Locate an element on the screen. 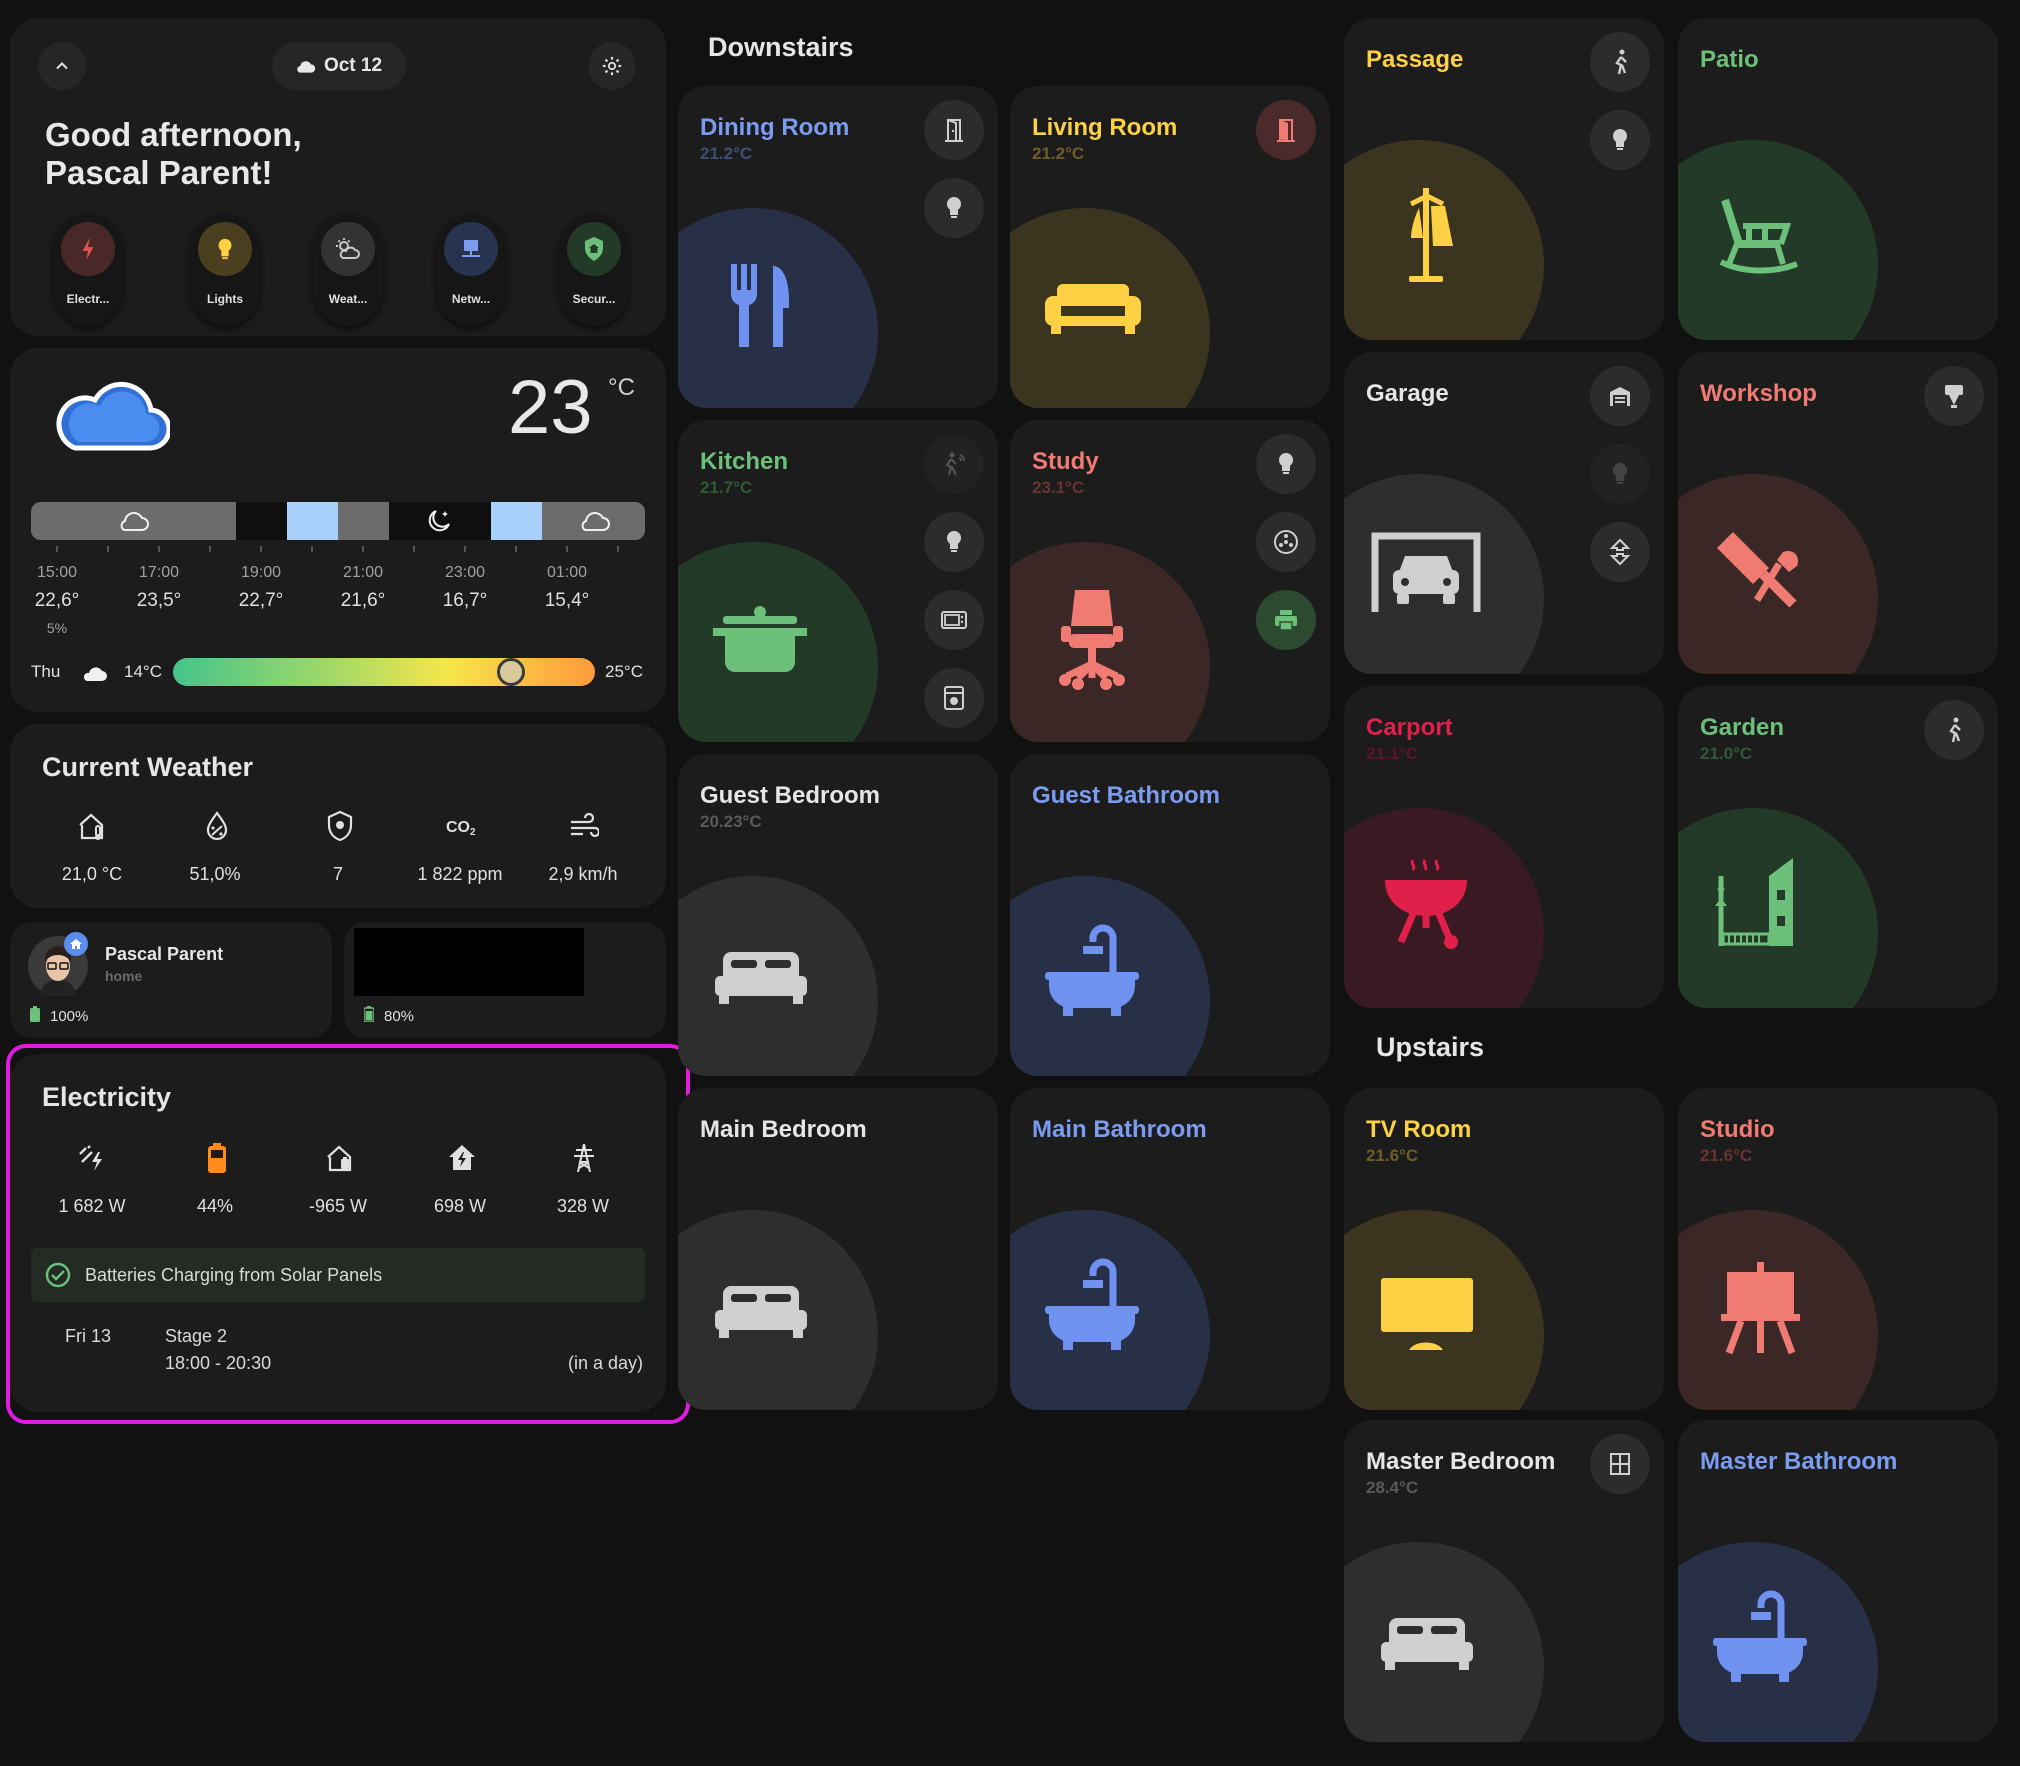 This screenshot has height=1766, width=2020. greeting-line-2: Pascal Parent! is located at coordinates (159, 172).